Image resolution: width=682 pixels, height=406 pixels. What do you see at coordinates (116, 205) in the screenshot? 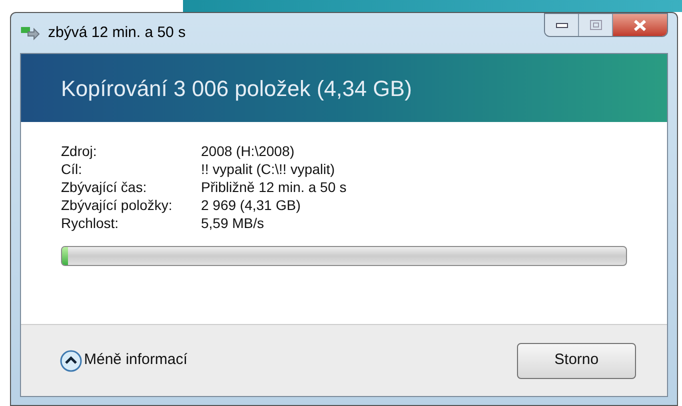
I see `detail-label: Zbývající položky:` at bounding box center [116, 205].